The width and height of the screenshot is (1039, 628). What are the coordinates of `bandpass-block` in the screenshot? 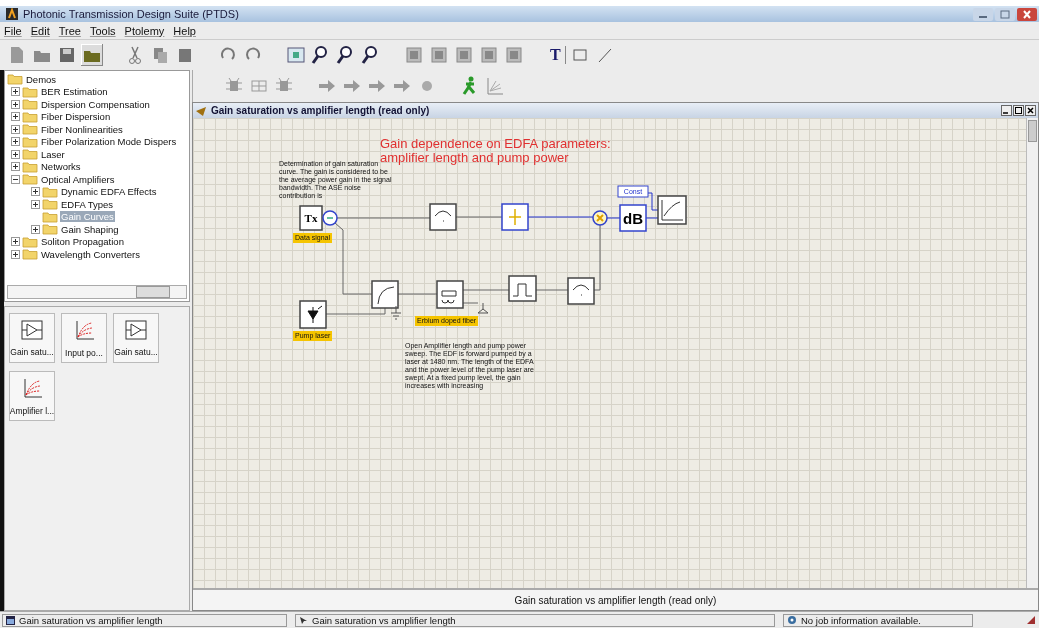 It's located at (522, 288).